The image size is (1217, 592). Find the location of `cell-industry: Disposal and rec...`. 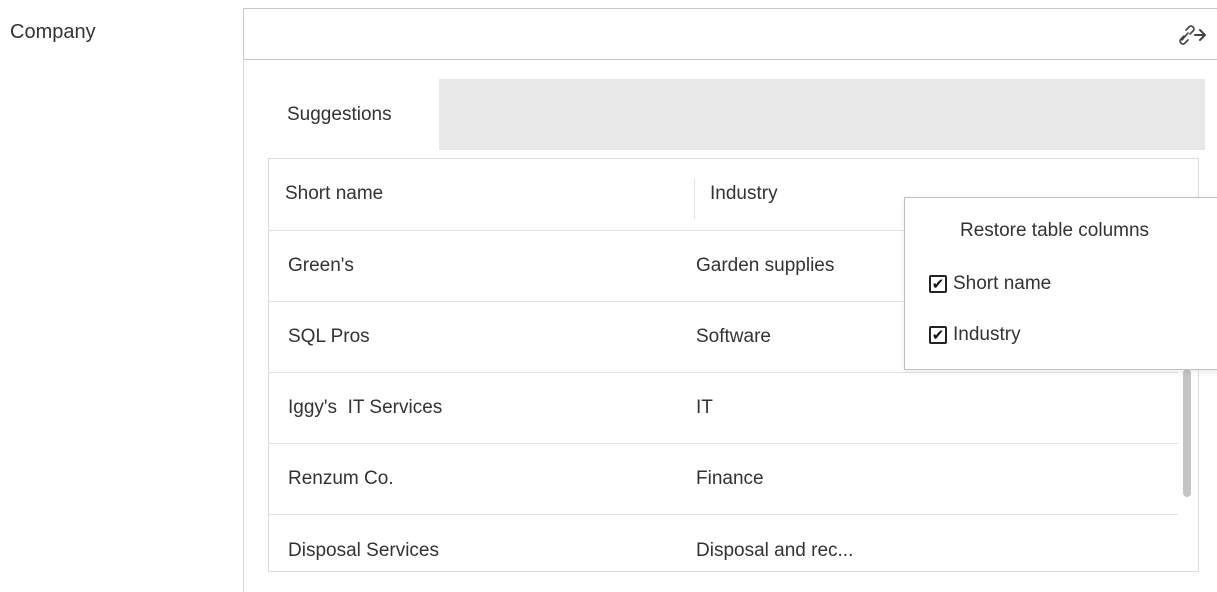

cell-industry: Disposal and rec... is located at coordinates (775, 550).